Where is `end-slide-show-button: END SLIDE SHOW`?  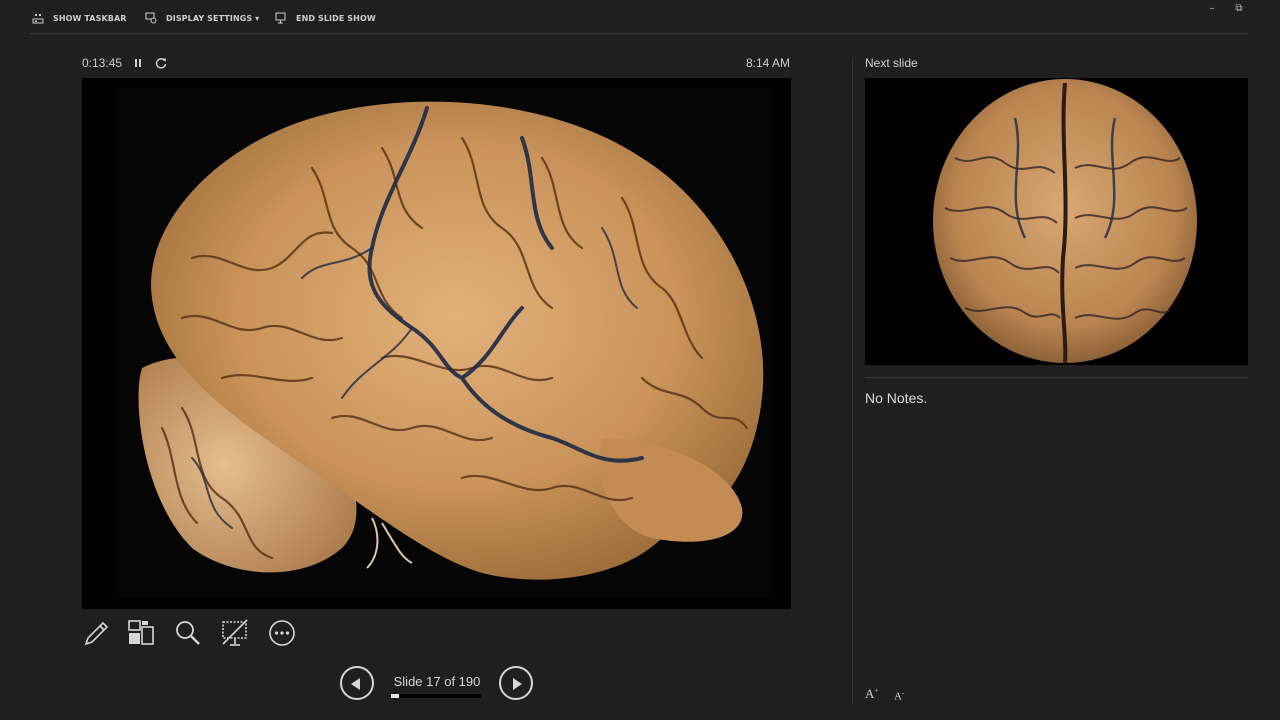
end-slide-show-button: END SLIDE SHOW is located at coordinates (325, 18).